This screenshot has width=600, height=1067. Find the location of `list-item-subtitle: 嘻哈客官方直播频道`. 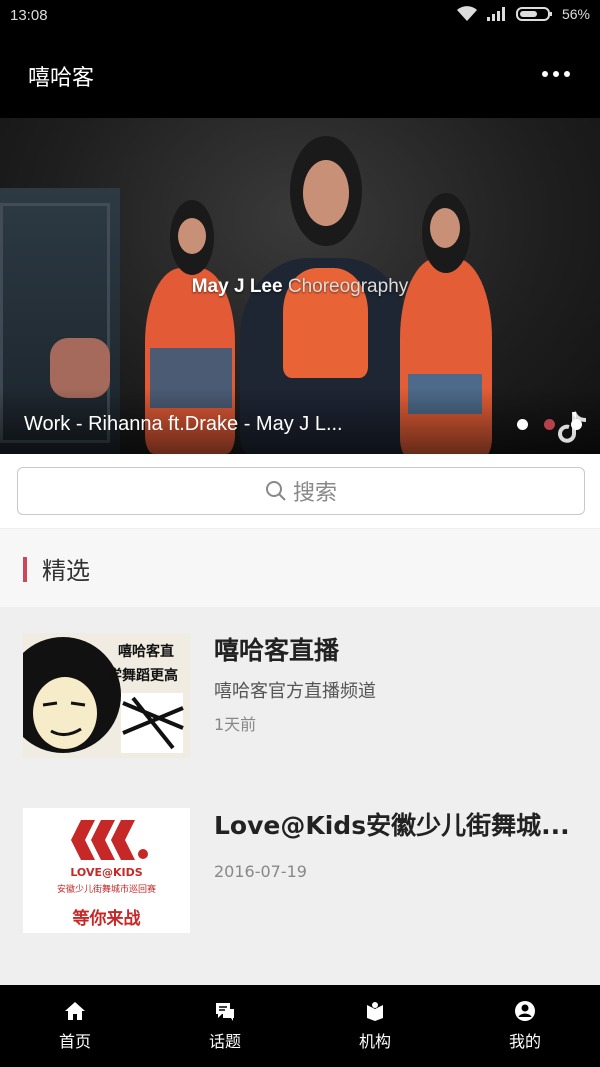

list-item-subtitle: 嘻哈客官方直播频道 is located at coordinates (295, 691).